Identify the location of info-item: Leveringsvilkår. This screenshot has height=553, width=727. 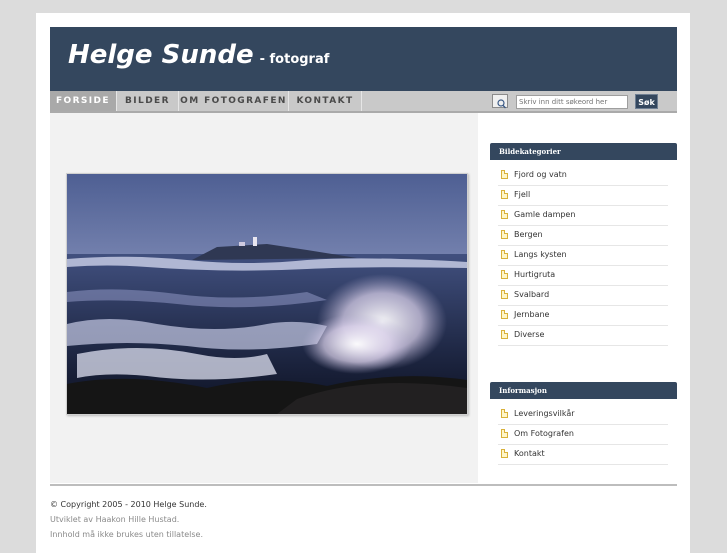
(583, 415).